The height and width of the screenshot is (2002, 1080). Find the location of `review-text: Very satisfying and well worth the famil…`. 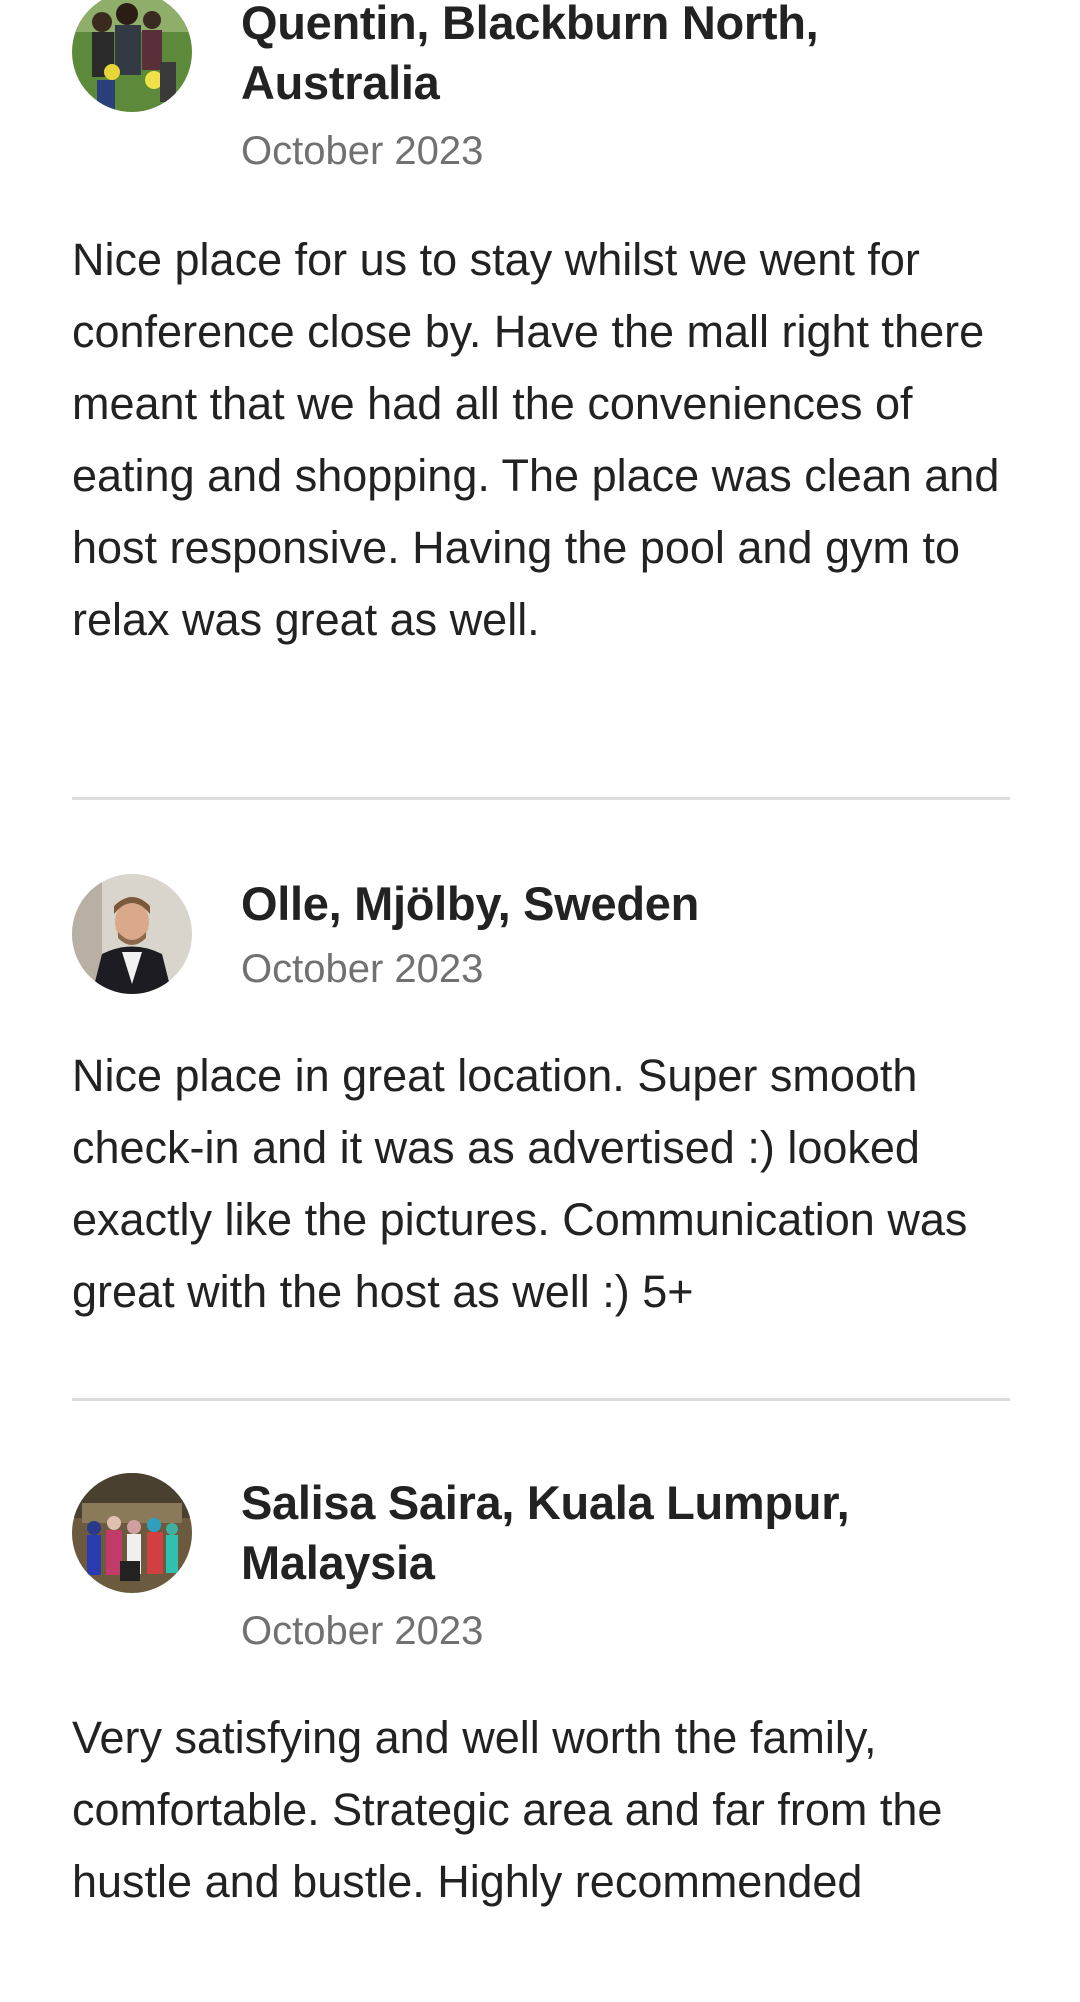

review-text: Very satisfying and well worth the famil… is located at coordinates (507, 1809).